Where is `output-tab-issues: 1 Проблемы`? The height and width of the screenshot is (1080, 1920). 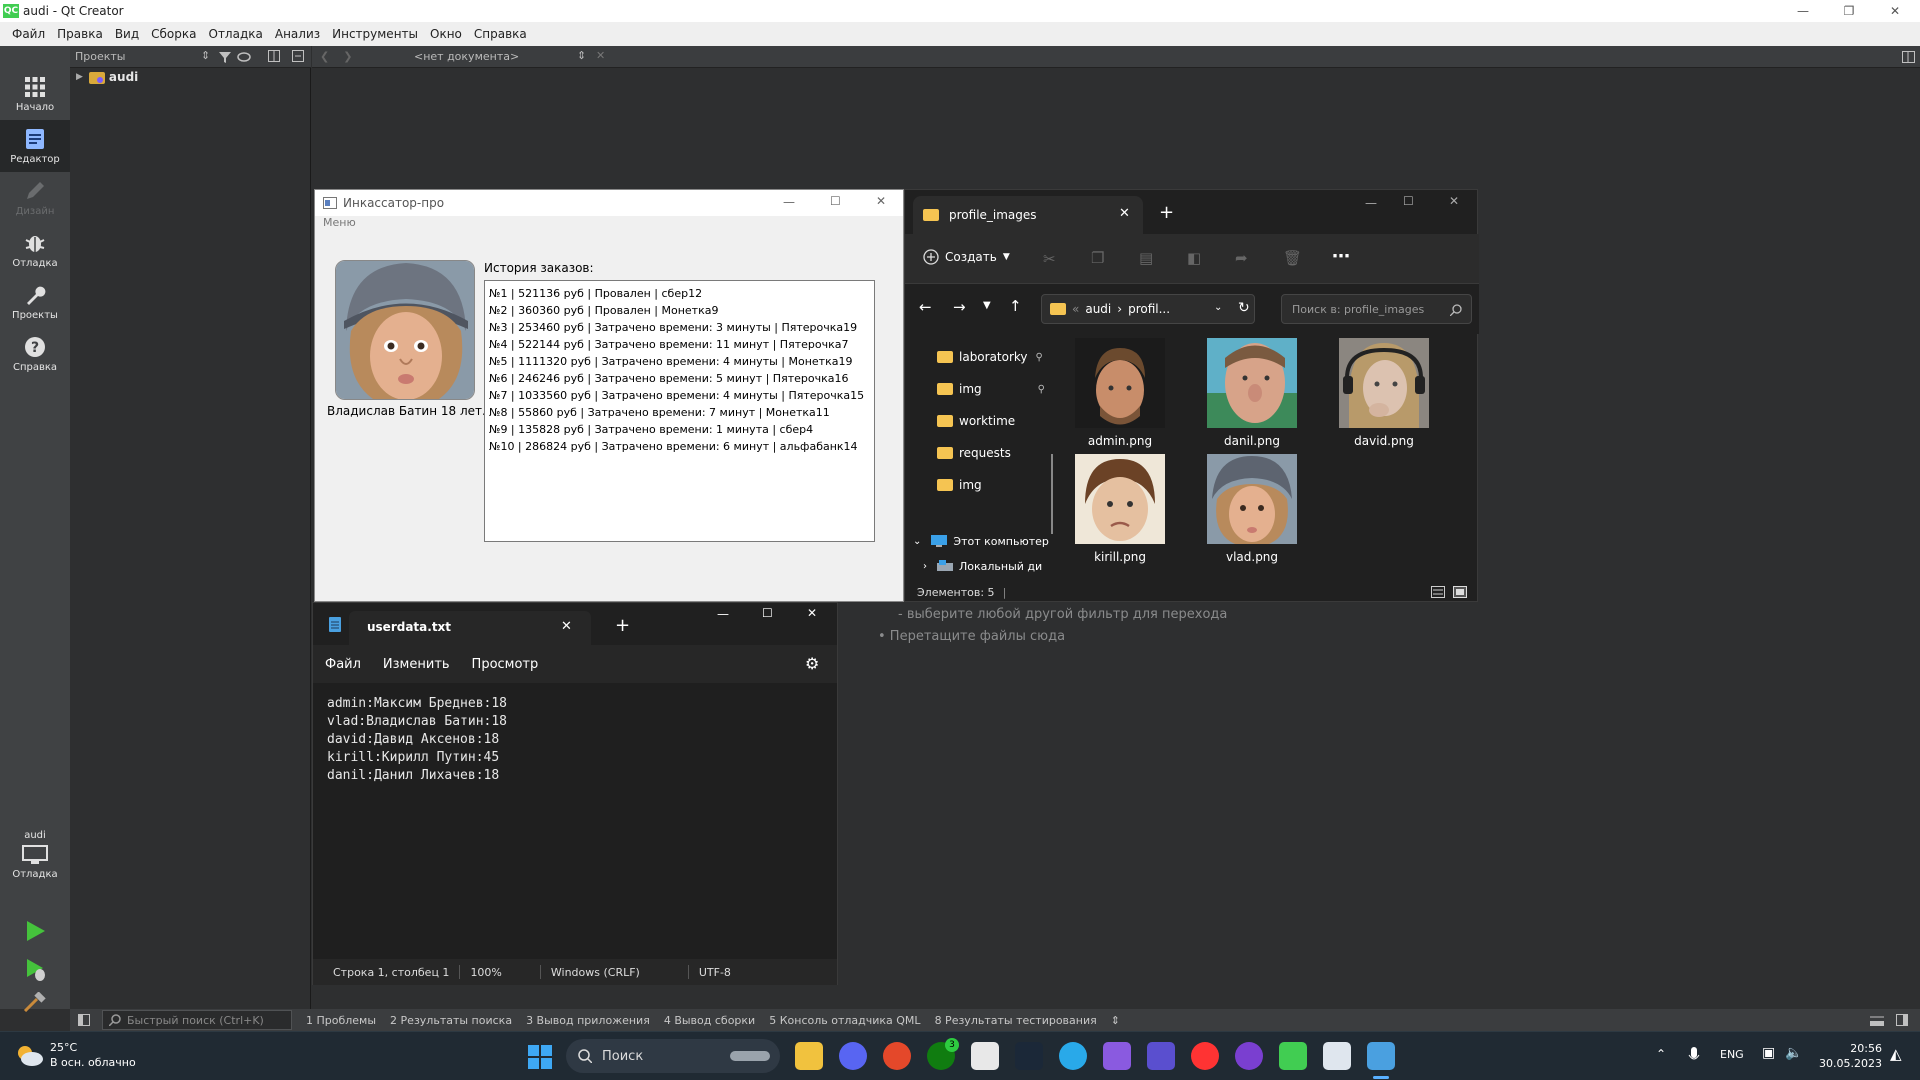
output-tab-issues: 1 Проблемы is located at coordinates (341, 1020).